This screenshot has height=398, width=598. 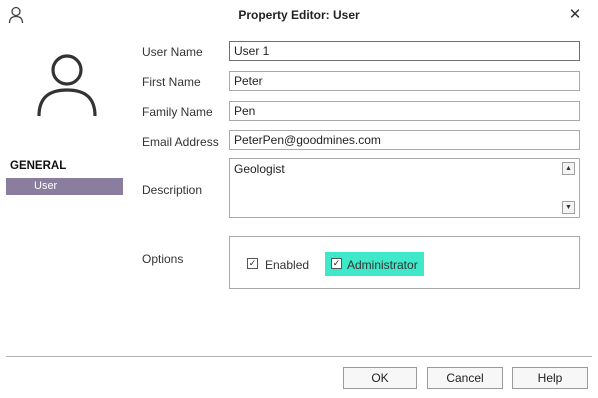 I want to click on user-name-field, so click(x=404, y=51).